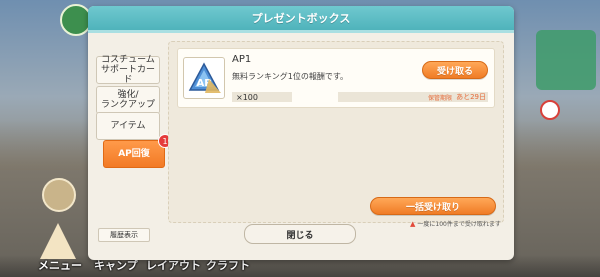 This screenshot has width=600, height=277. Describe the element at coordinates (301, 18) in the screenshot. I see `dialog-title: プレゼントボックス` at that location.